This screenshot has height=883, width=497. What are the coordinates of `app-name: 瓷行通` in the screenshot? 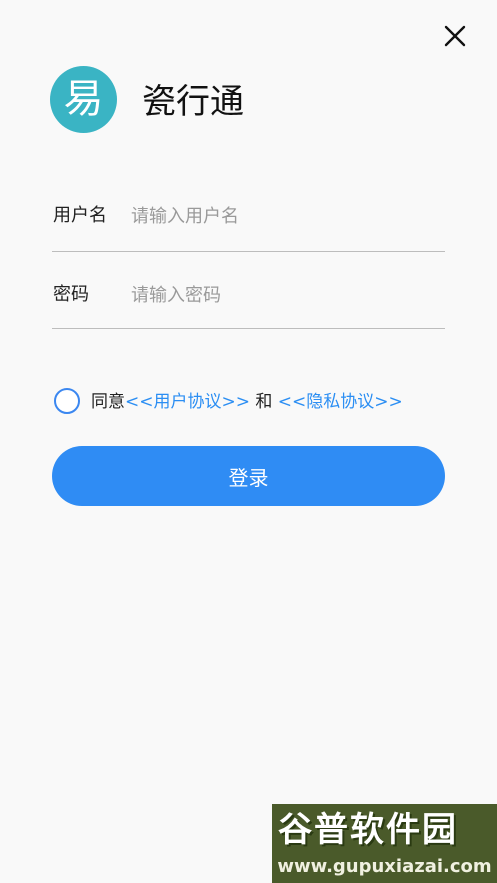 It's located at (193, 102).